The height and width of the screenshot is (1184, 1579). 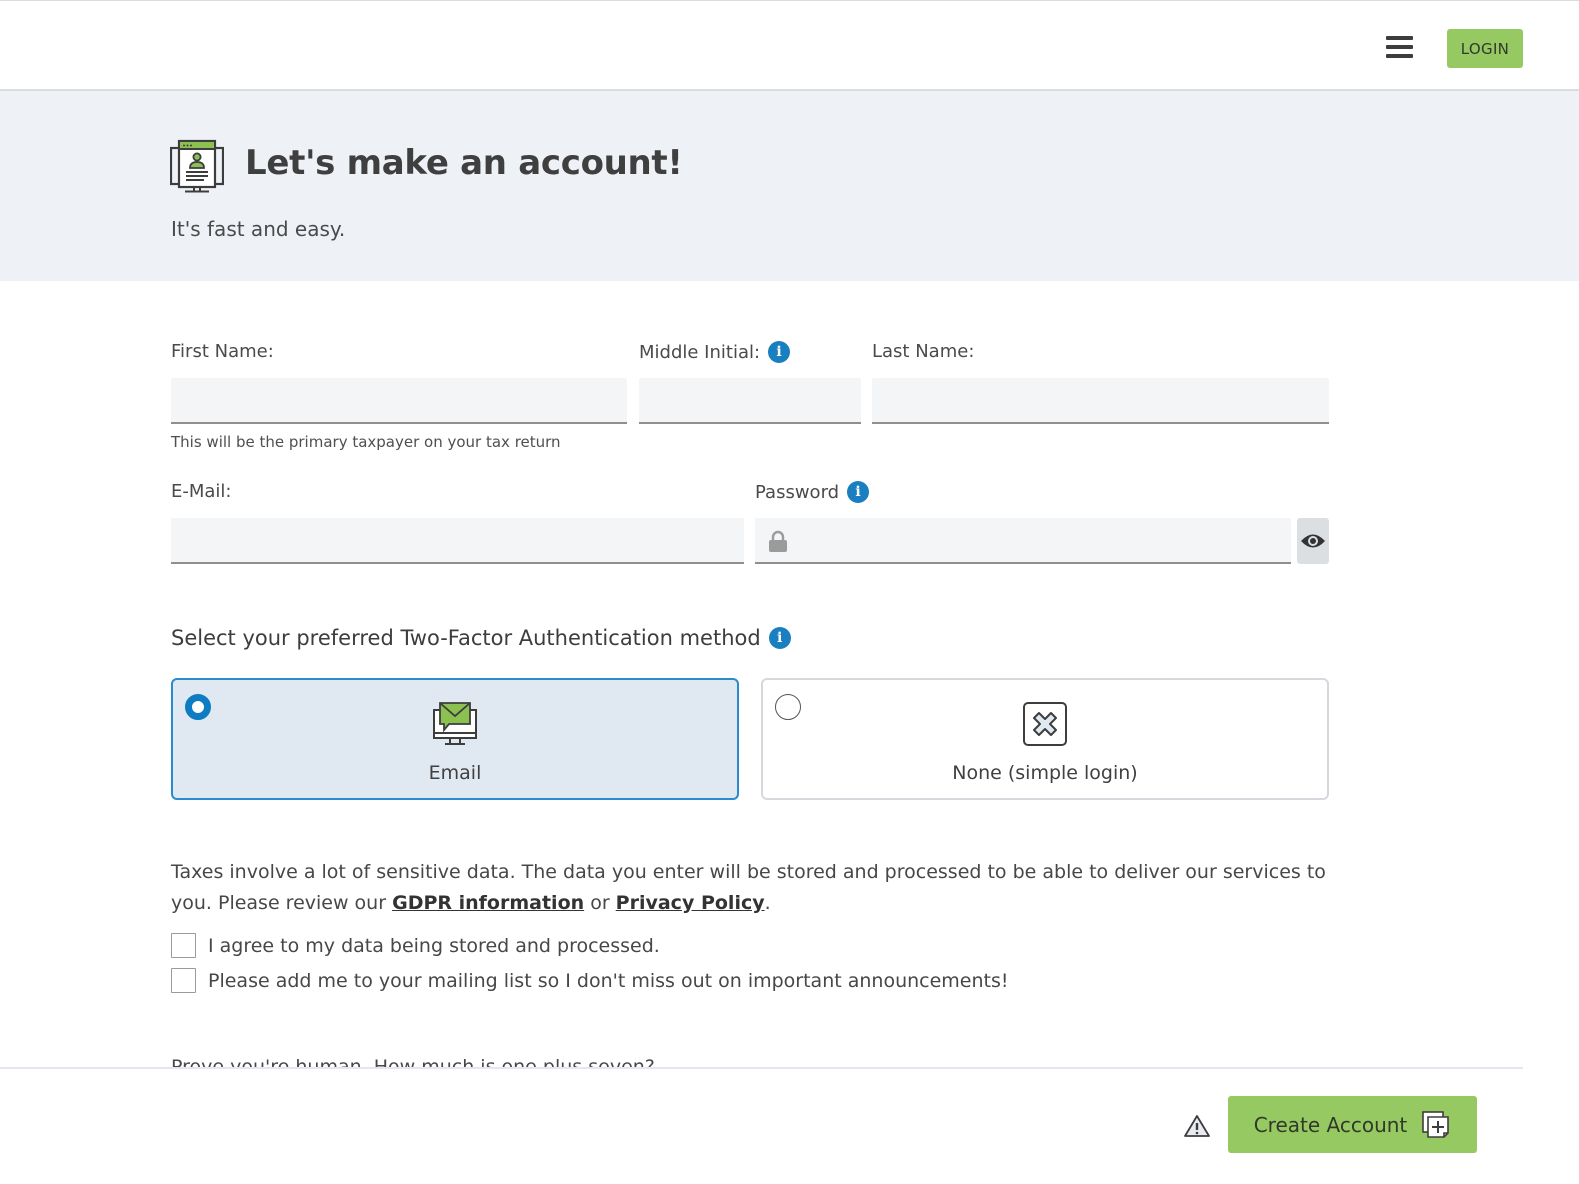 I want to click on two-factor-option-email: Email, so click(x=455, y=739).